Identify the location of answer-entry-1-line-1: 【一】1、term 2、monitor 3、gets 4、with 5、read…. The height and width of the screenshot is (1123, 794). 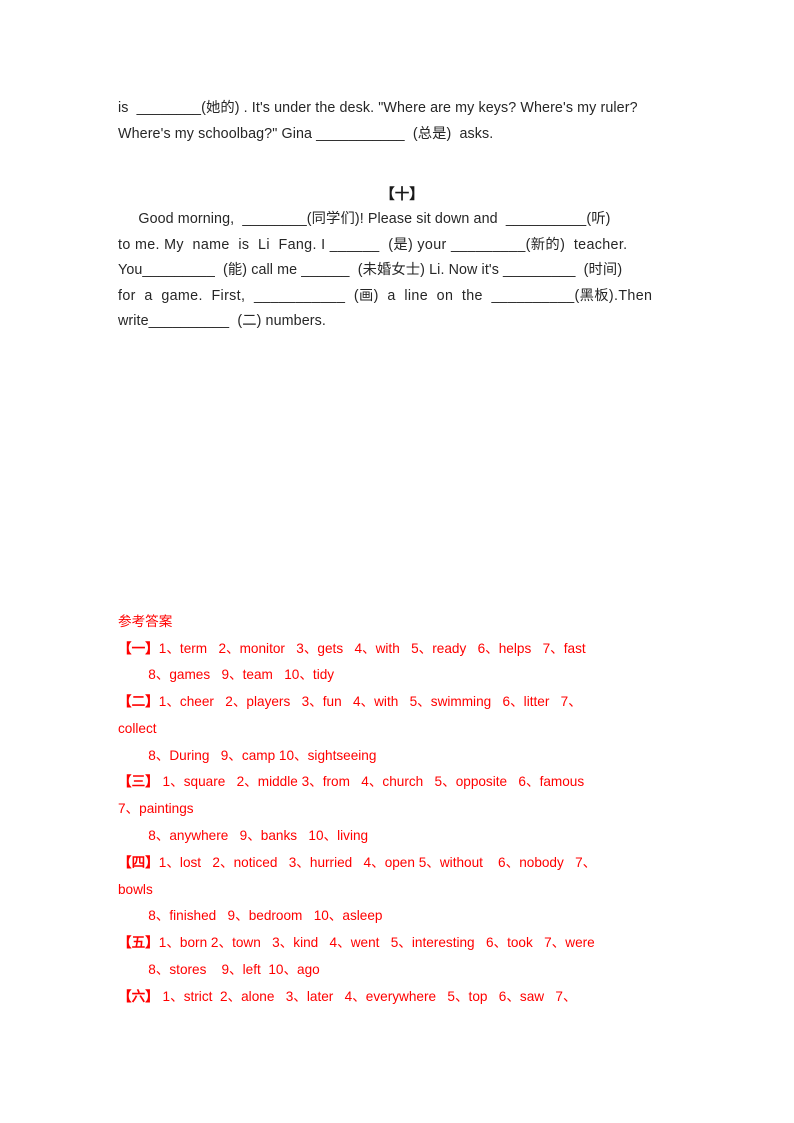
(418, 649).